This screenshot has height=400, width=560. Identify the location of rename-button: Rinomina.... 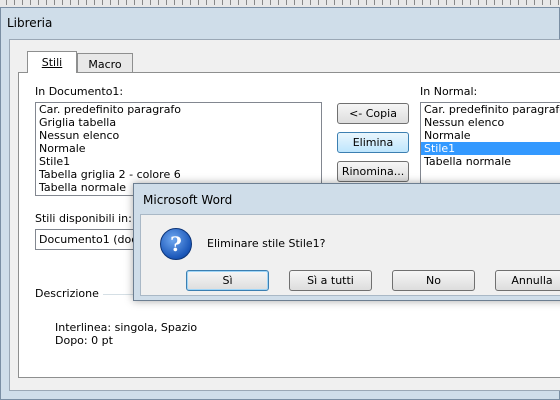
(373, 171).